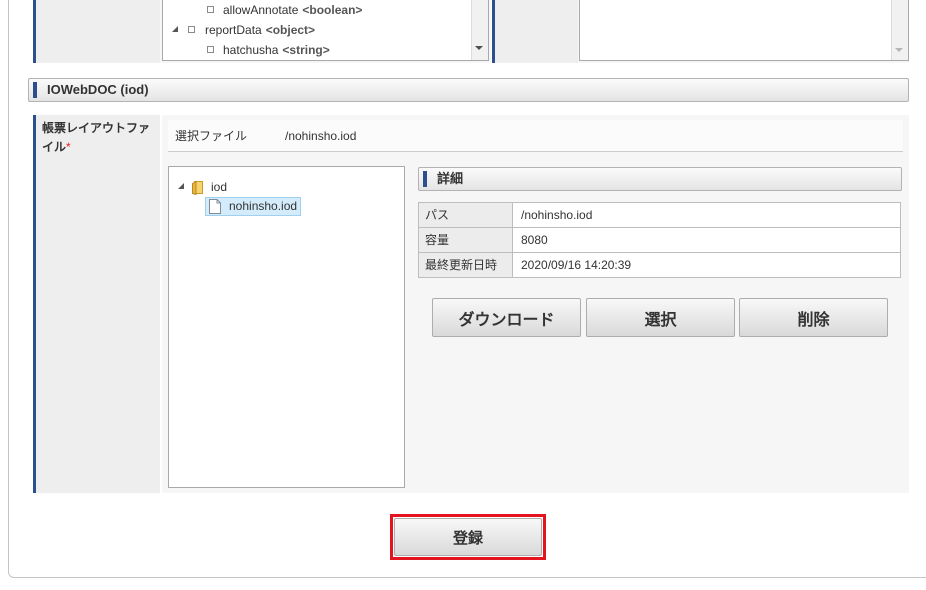 This screenshot has height=590, width=926. Describe the element at coordinates (197, 187) in the screenshot. I see `folder-icon` at that location.